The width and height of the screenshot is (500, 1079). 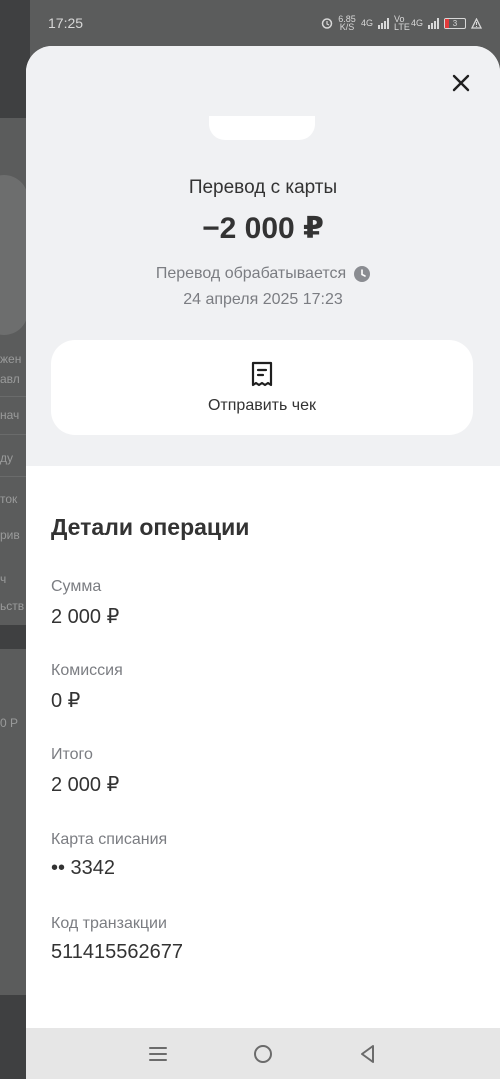 What do you see at coordinates (455, 23) in the screenshot?
I see `battery-icon: 3` at bounding box center [455, 23].